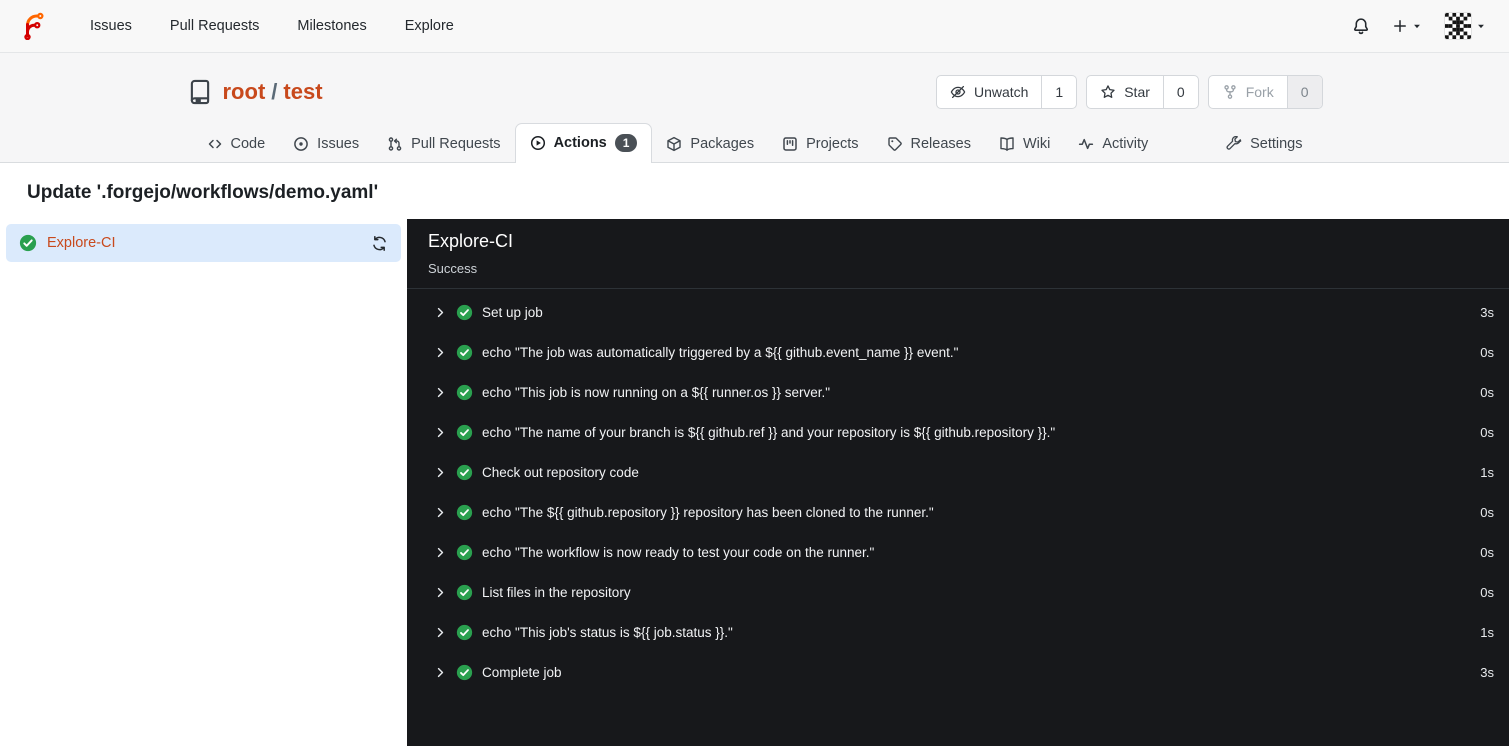 Image resolution: width=1509 pixels, height=749 pixels. Describe the element at coordinates (1007, 144) in the screenshot. I see `book-icon` at that location.